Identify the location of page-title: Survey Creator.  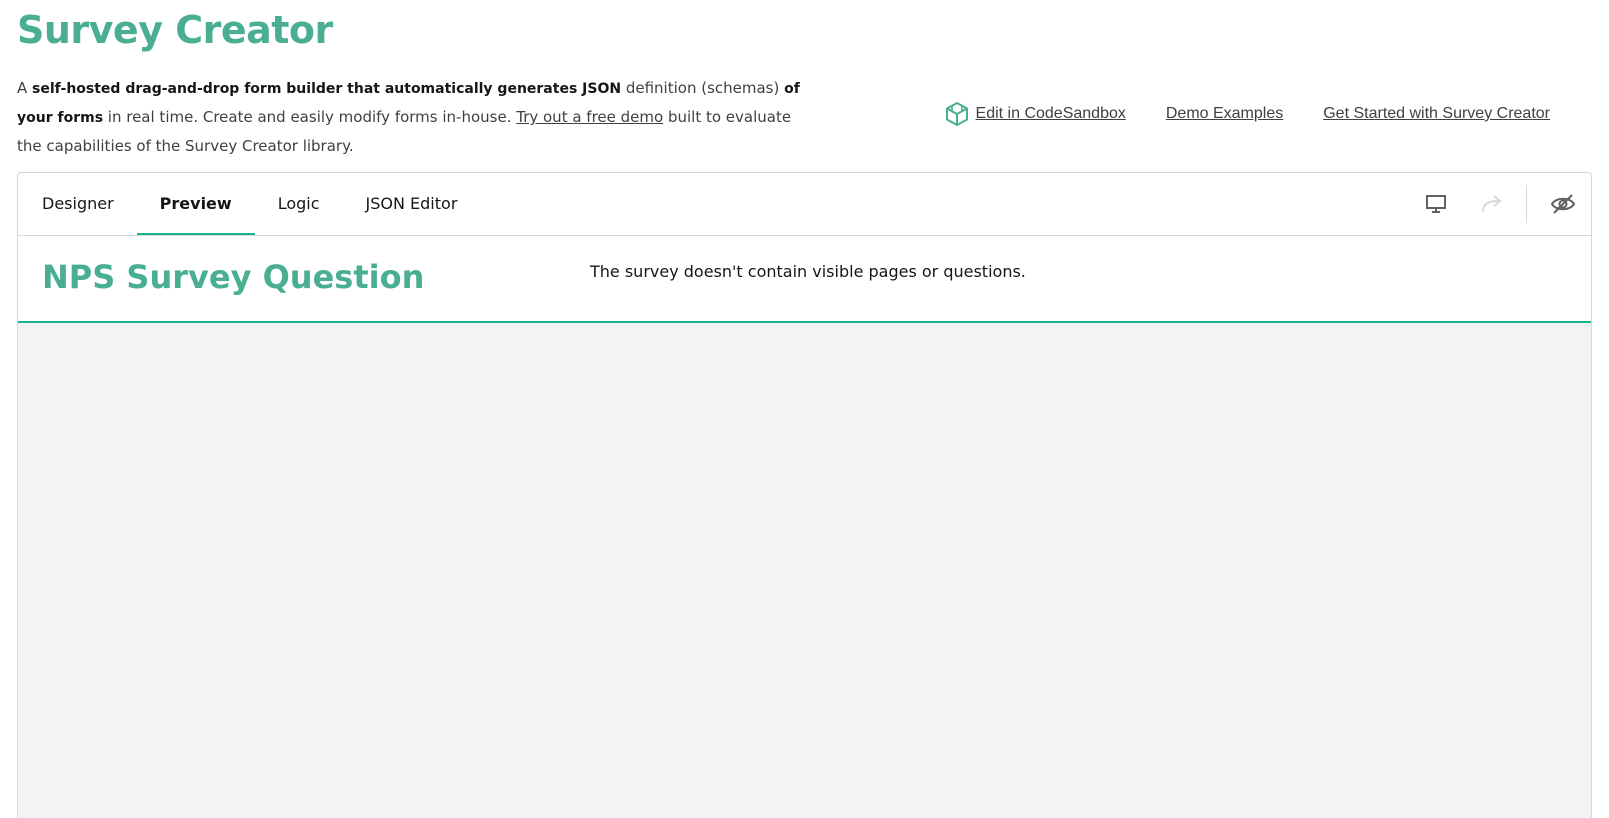
(175, 30).